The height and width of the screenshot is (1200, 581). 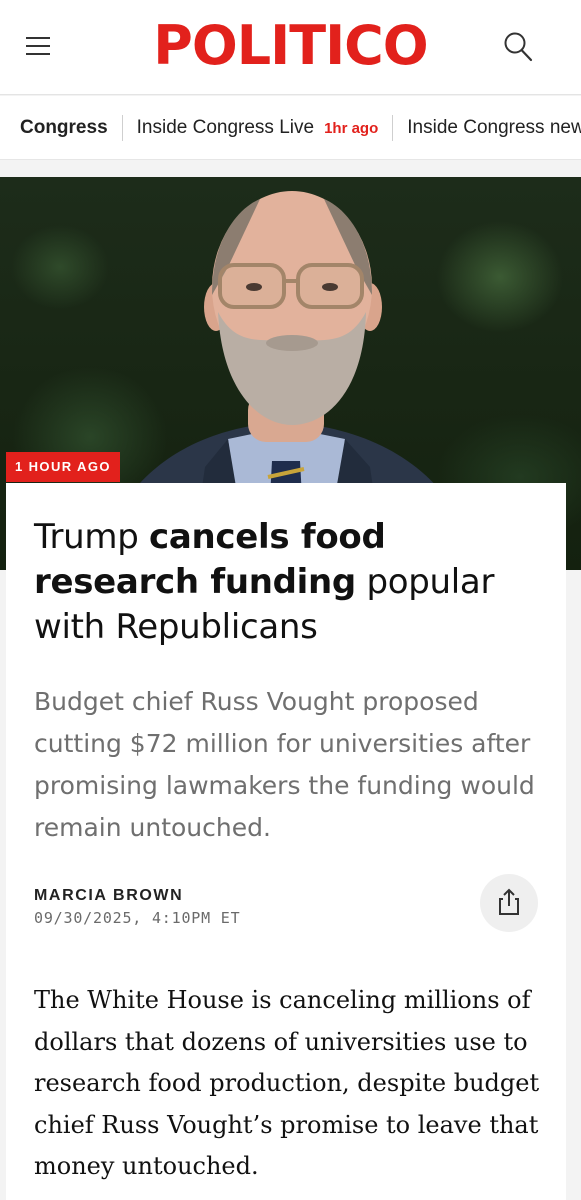 What do you see at coordinates (108, 896) in the screenshot?
I see `author-byline: MARCIA BROWN` at bounding box center [108, 896].